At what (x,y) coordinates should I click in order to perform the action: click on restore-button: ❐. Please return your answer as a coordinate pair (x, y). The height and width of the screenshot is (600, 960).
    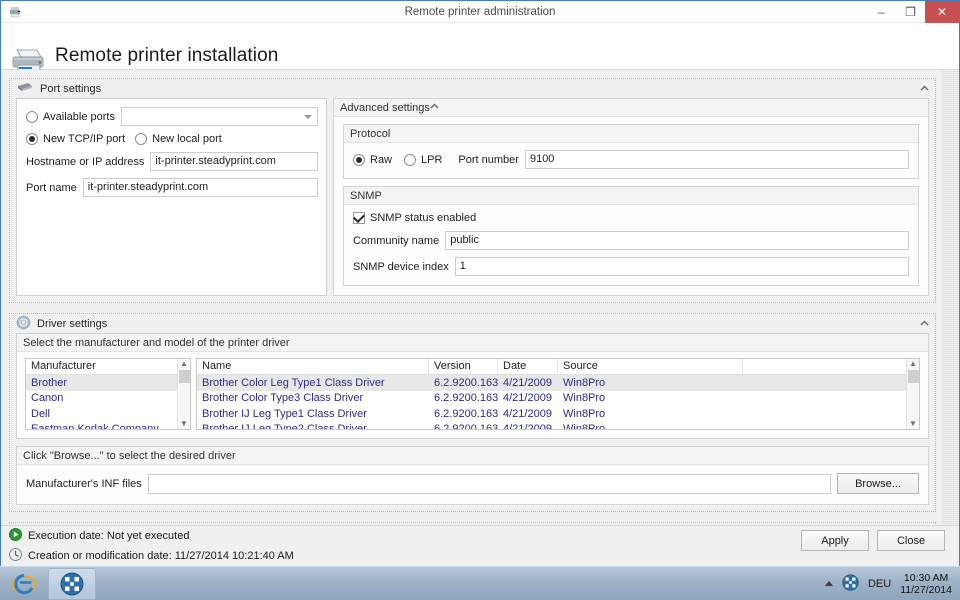
    Looking at the image, I should click on (910, 12).